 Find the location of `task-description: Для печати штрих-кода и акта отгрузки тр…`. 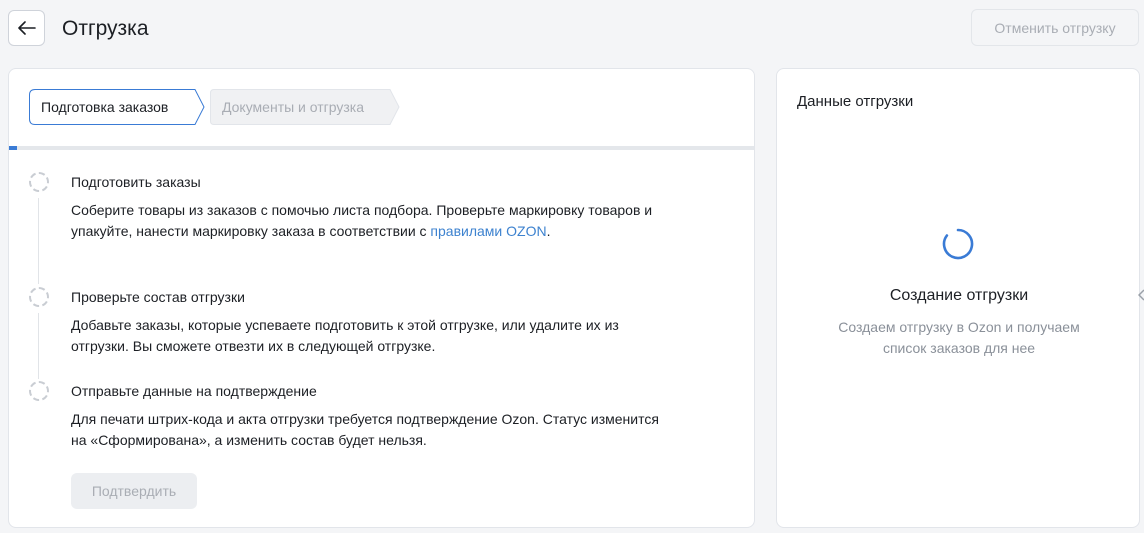

task-description: Для печати штрих-кода и акта отгрузки тр… is located at coordinates (365, 429).